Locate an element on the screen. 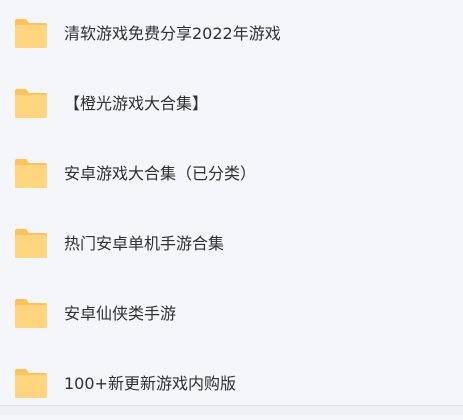 This screenshot has width=463, height=420. file-name: 安卓游戏大合集（已分类） is located at coordinates (160, 173).